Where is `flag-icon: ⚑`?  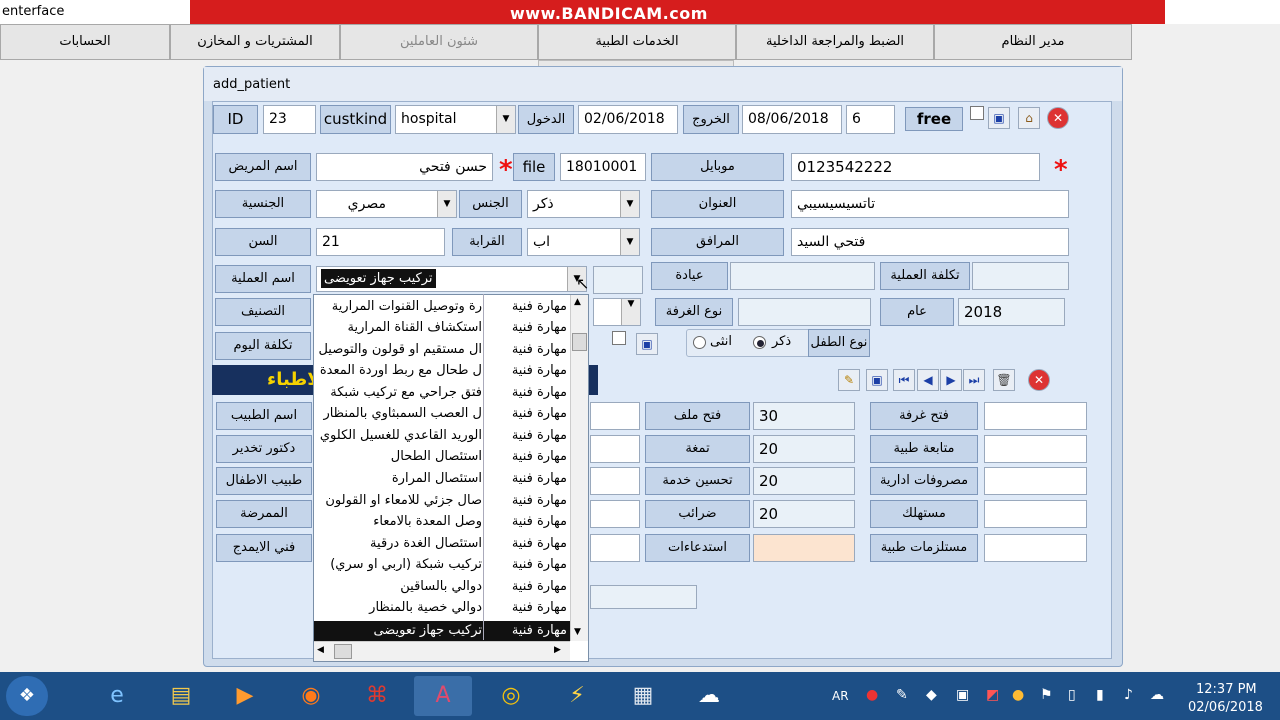
flag-icon: ⚑ is located at coordinates (1046, 695).